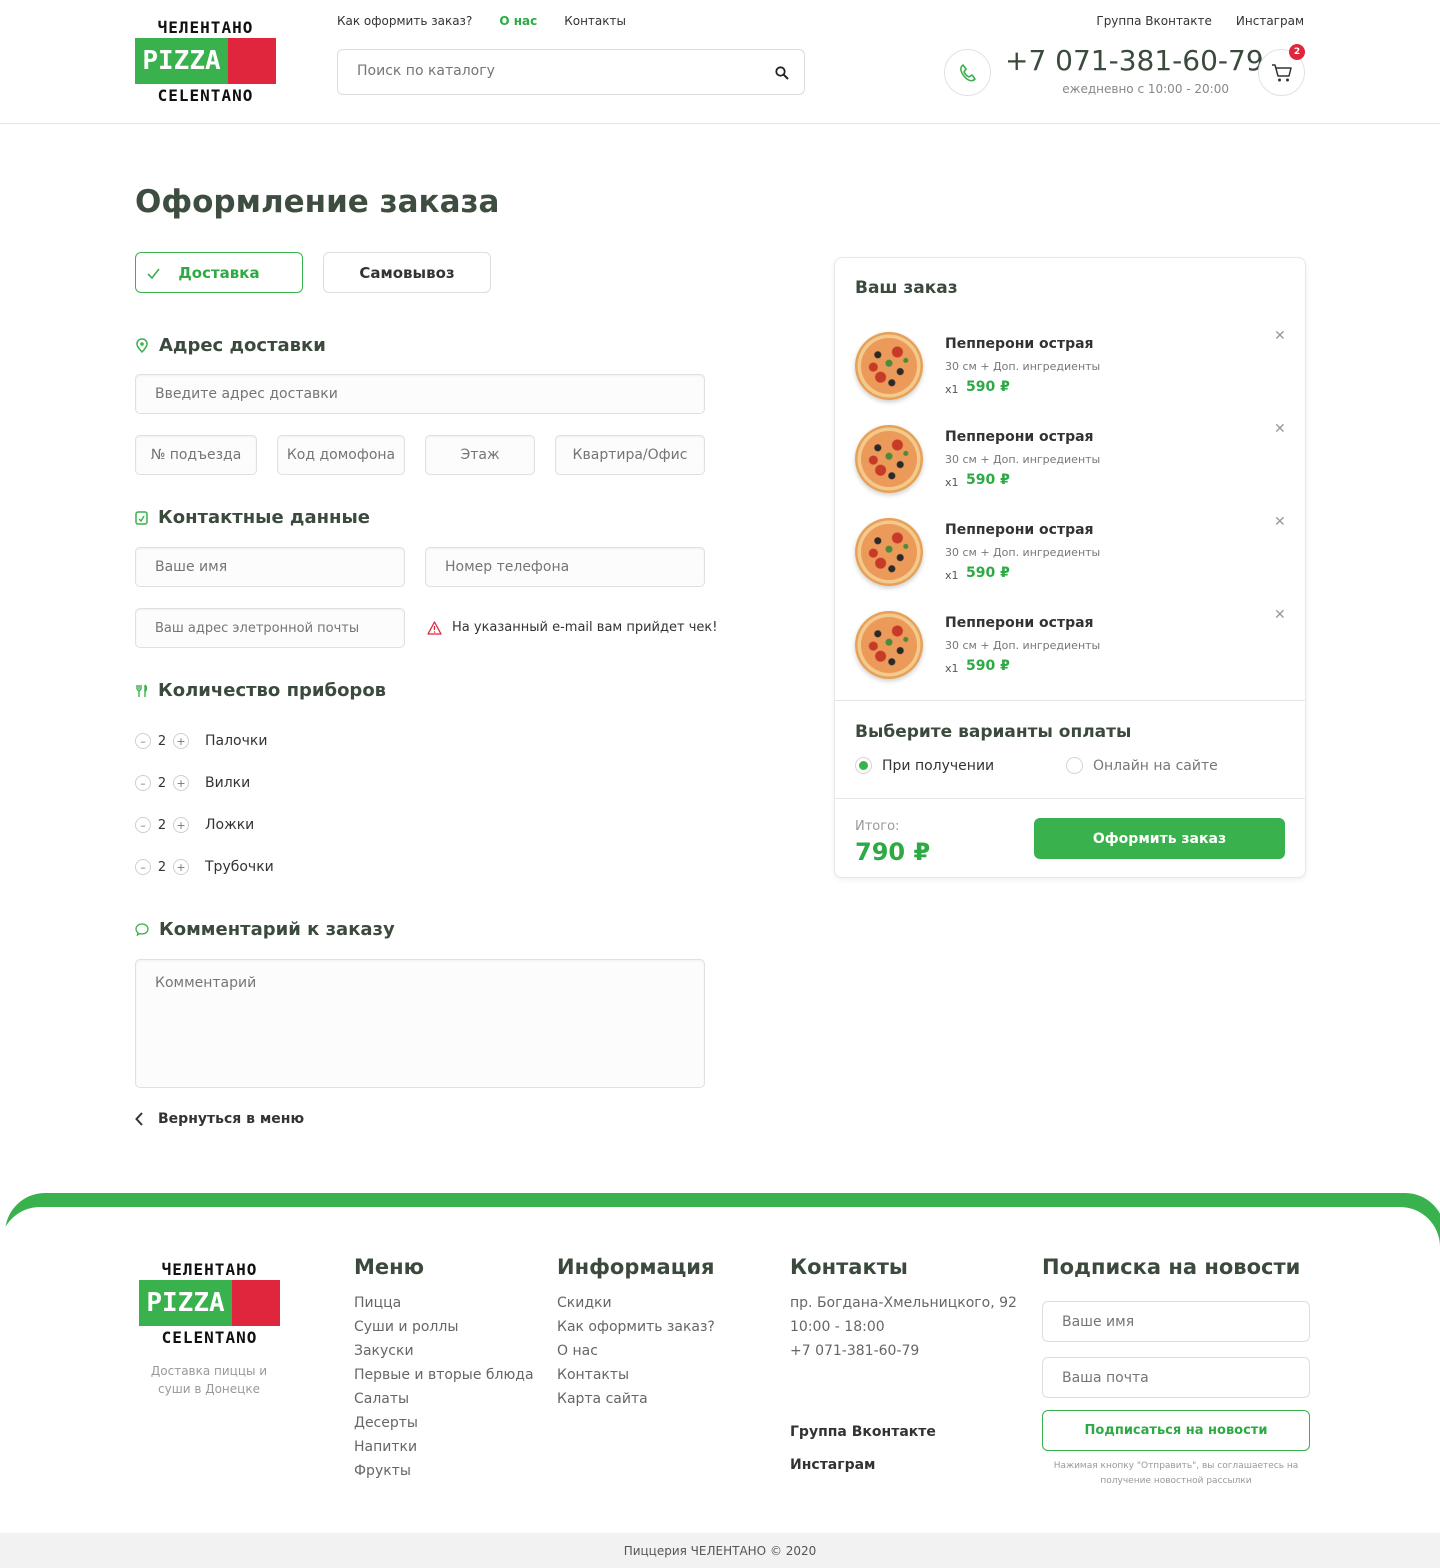 The width and height of the screenshot is (1440, 1568). Describe the element at coordinates (209, 1380) in the screenshot. I see `footer-tagline: Доставка пиццы и суши в Донецке` at that location.